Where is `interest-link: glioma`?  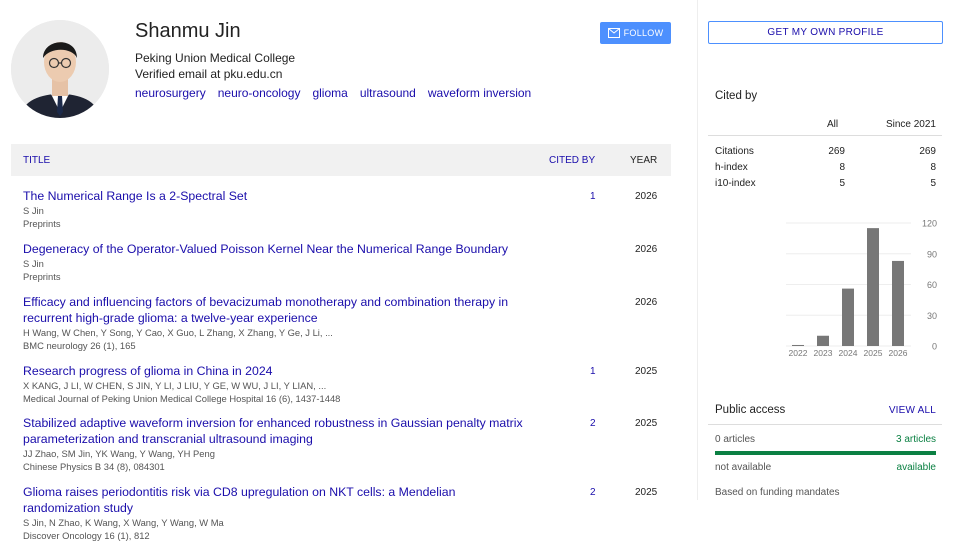 interest-link: glioma is located at coordinates (329, 93).